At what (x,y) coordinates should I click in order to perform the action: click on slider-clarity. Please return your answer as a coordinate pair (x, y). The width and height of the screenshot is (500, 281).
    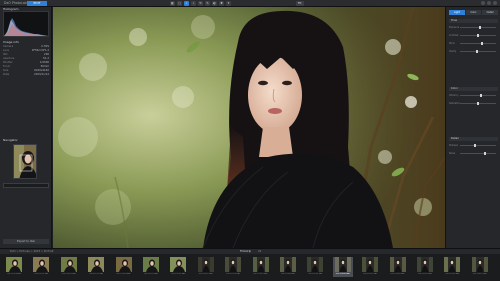
    Looking at the image, I should click on (478, 51).